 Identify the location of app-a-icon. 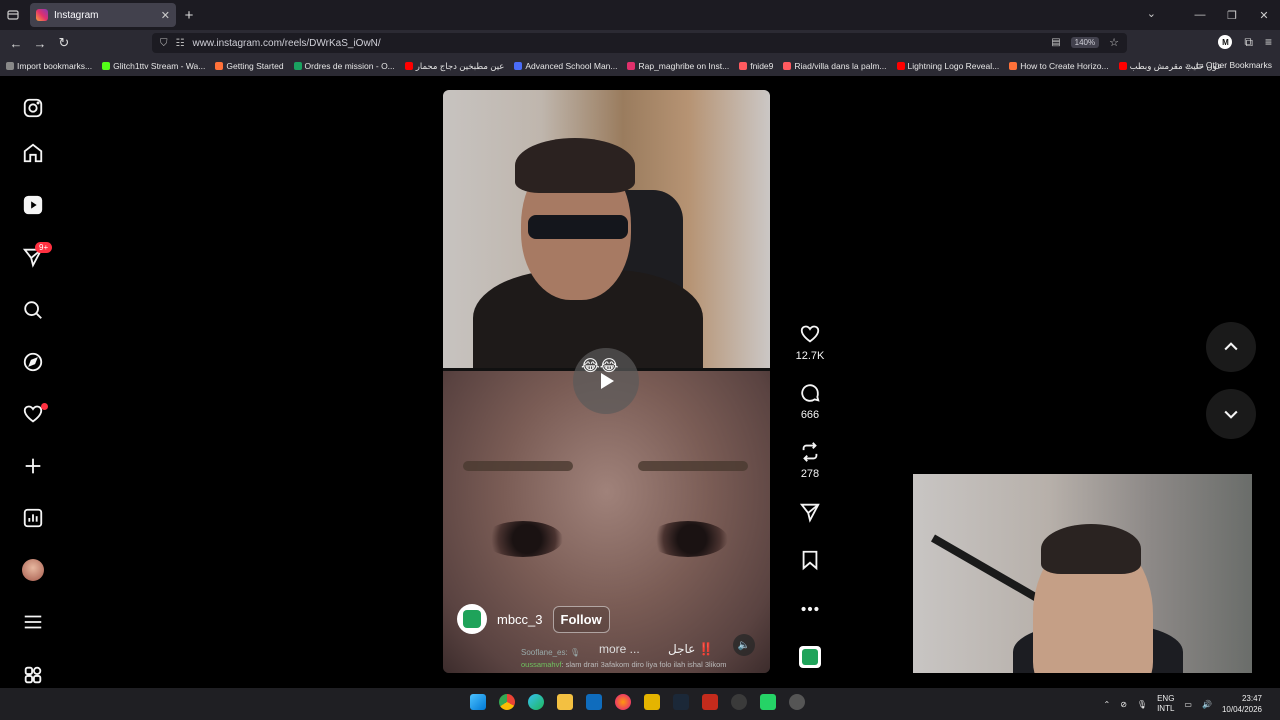
(710, 702).